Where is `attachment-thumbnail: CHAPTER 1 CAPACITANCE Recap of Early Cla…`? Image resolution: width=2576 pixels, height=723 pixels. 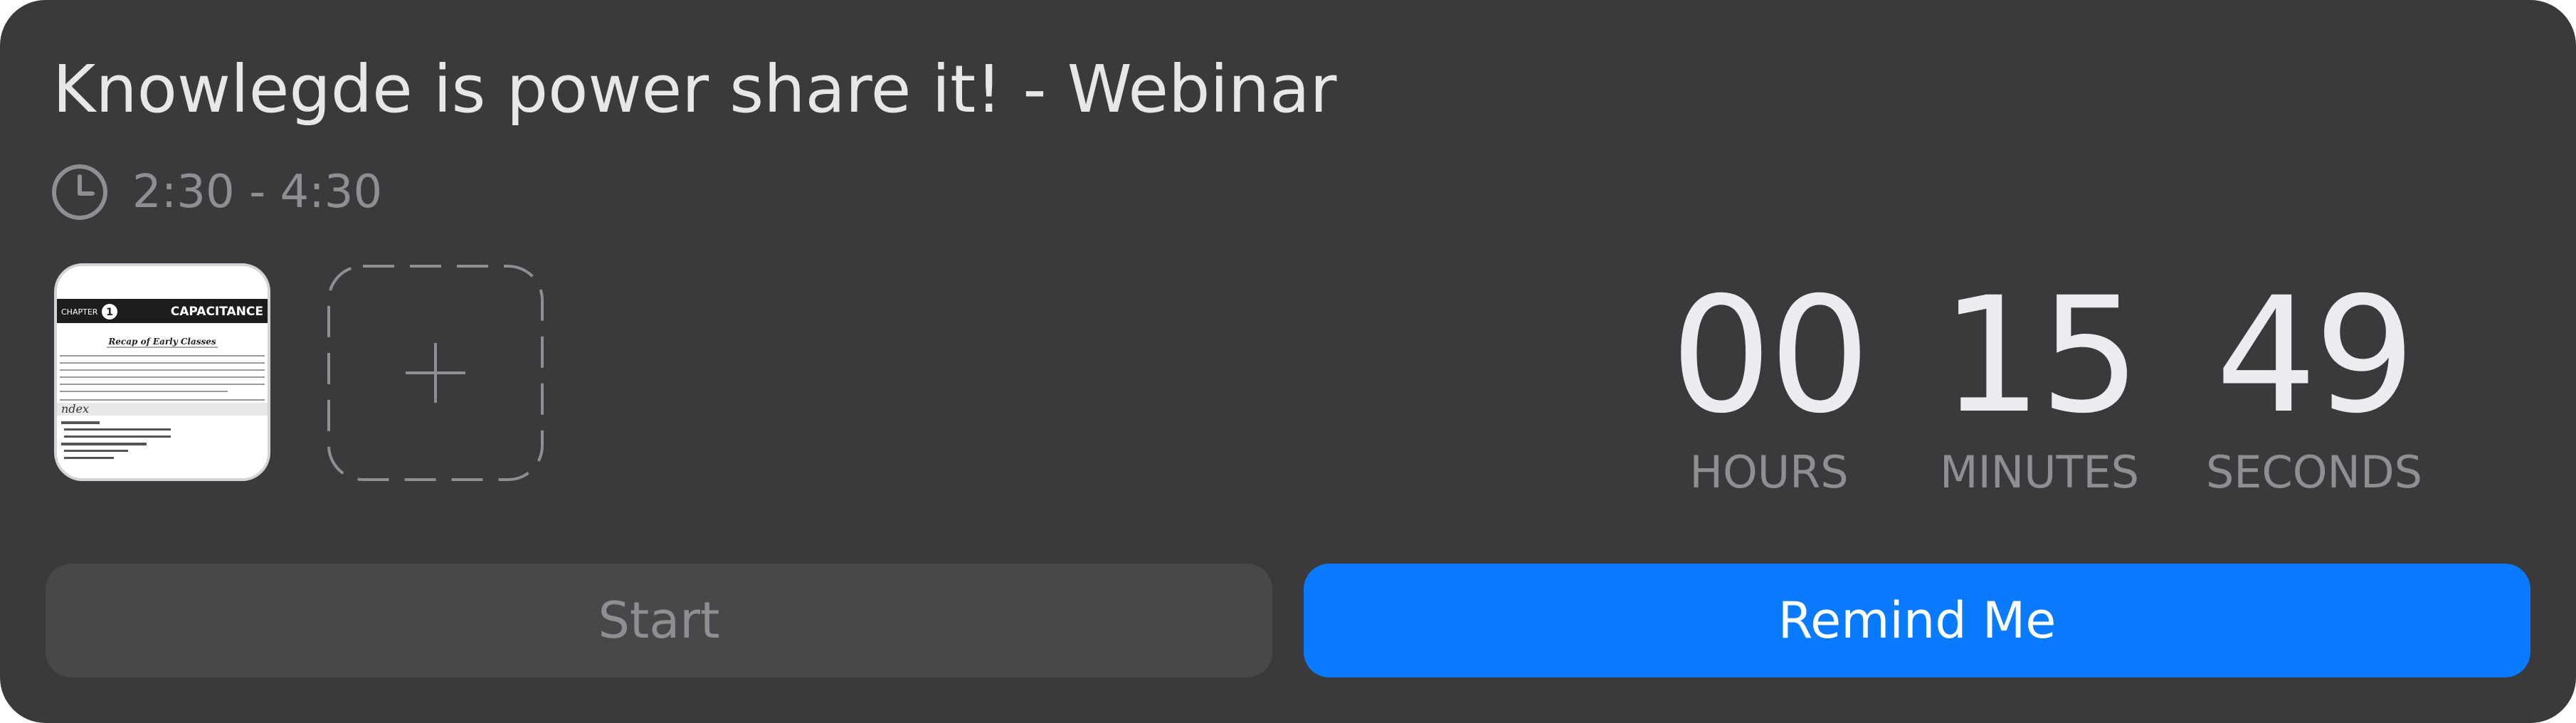 attachment-thumbnail: CHAPTER 1 CAPACITANCE Recap of Early Cla… is located at coordinates (162, 372).